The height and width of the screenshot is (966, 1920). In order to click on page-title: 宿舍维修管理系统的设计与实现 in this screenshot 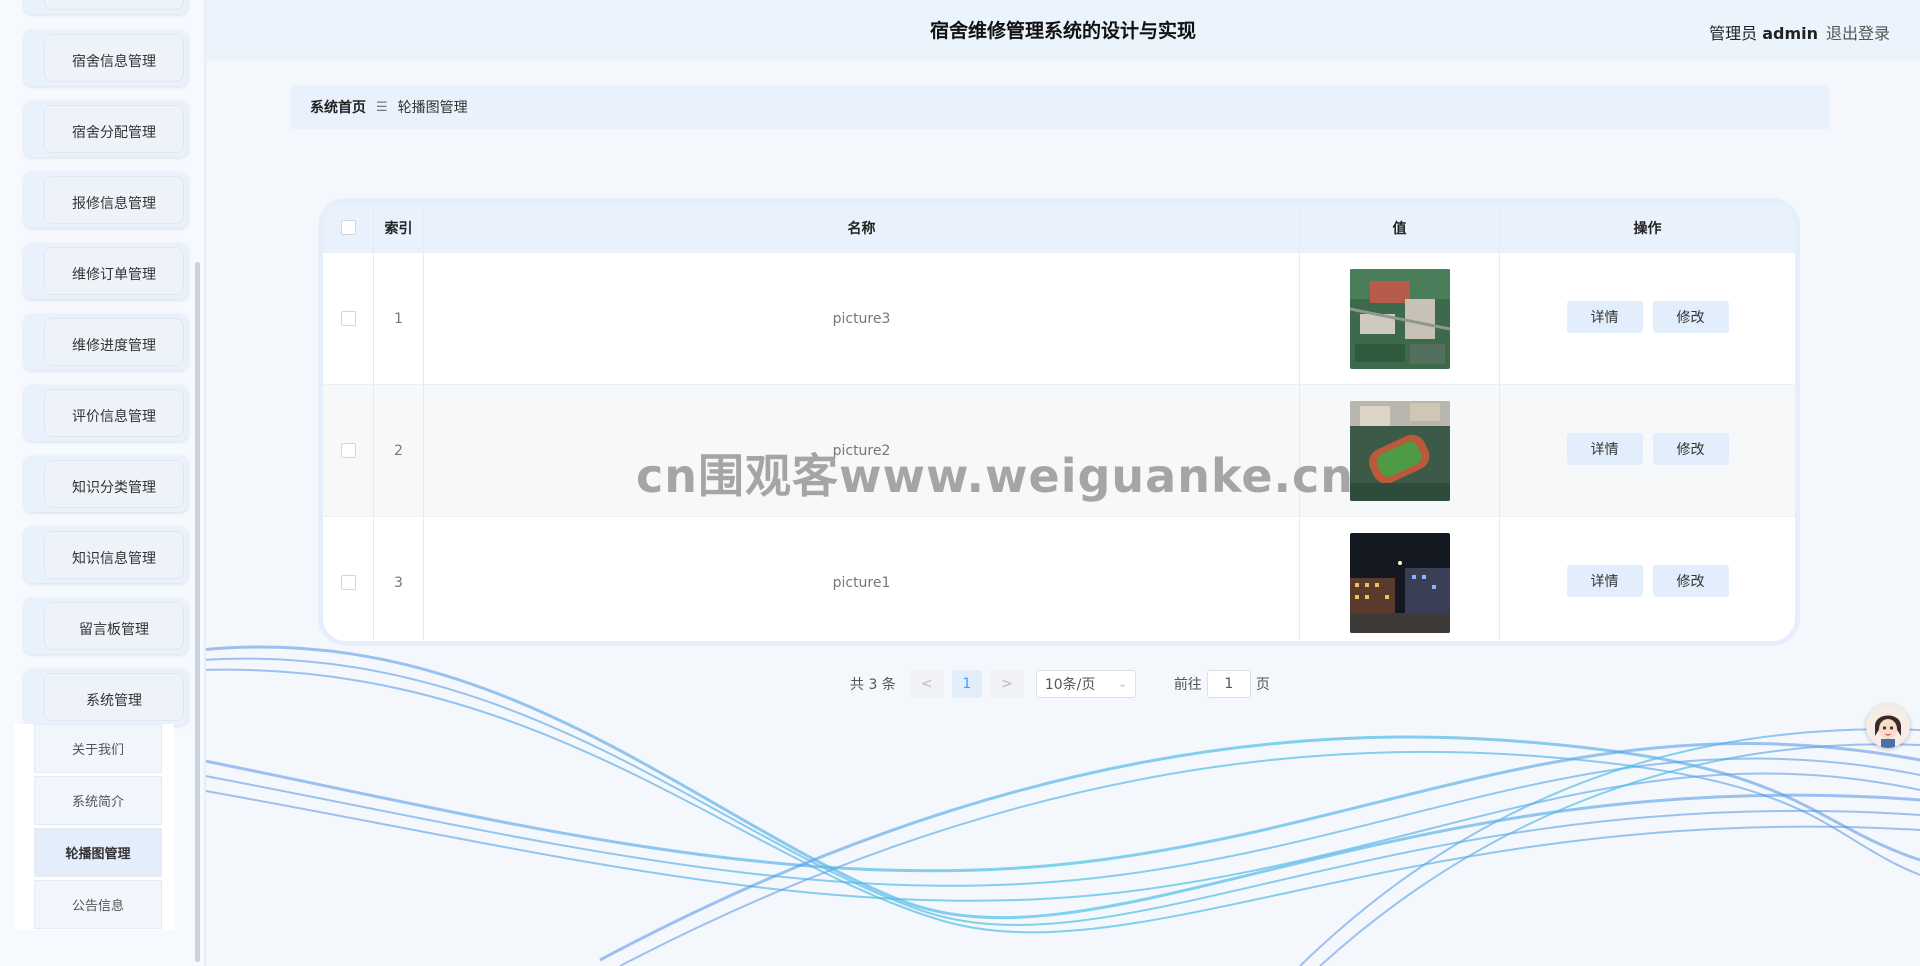, I will do `click(1062, 31)`.